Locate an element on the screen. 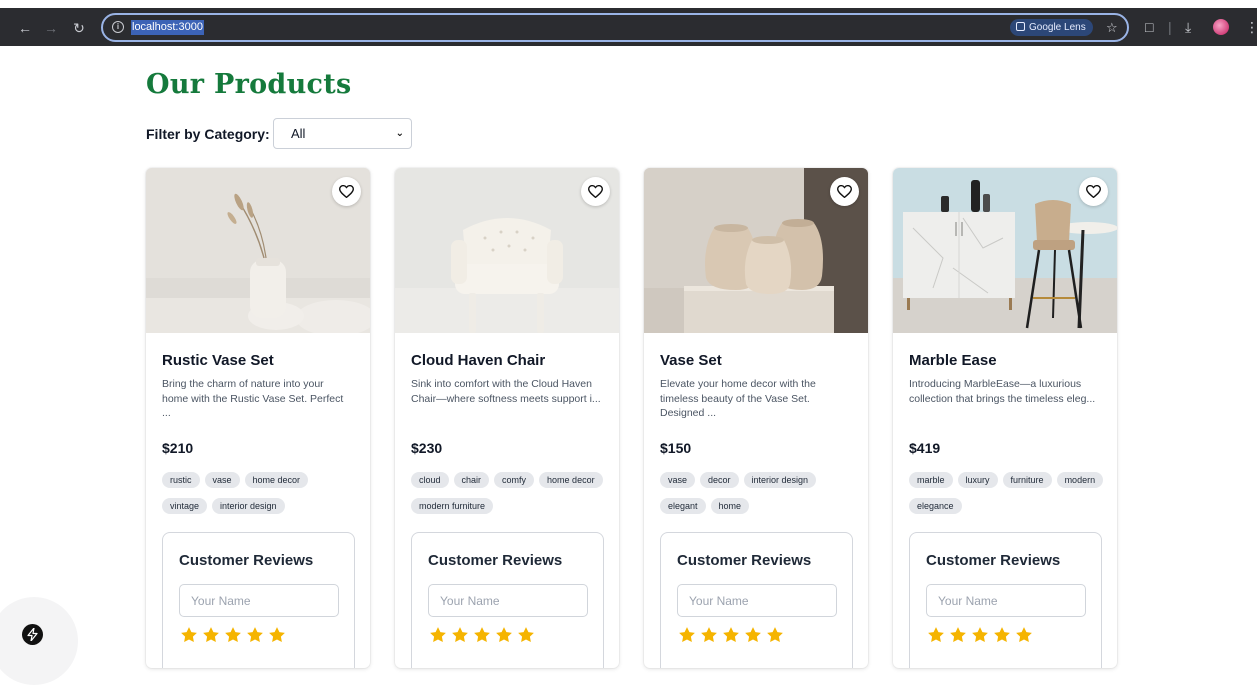  product-name: Marble Ease is located at coordinates (953, 360).